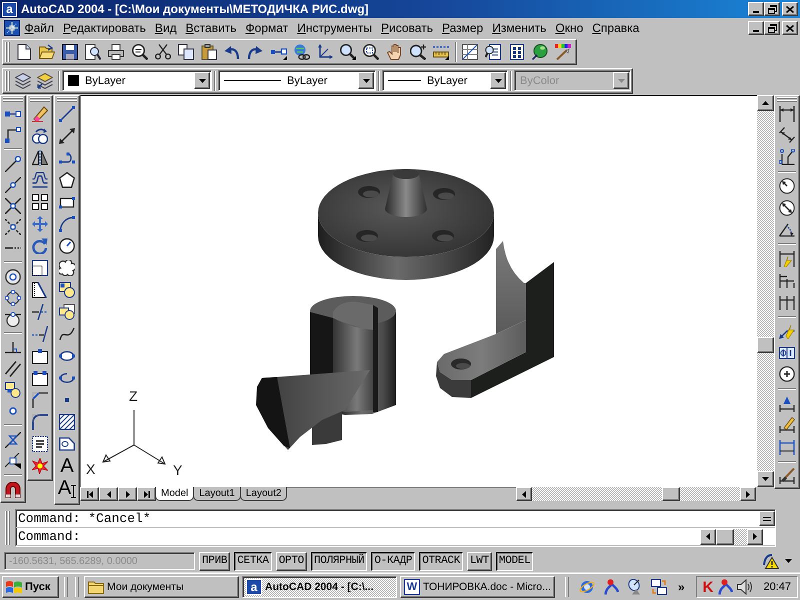 The image size is (800, 600). What do you see at coordinates (217, 494) in the screenshot?
I see `layout-tab: Layout1` at bounding box center [217, 494].